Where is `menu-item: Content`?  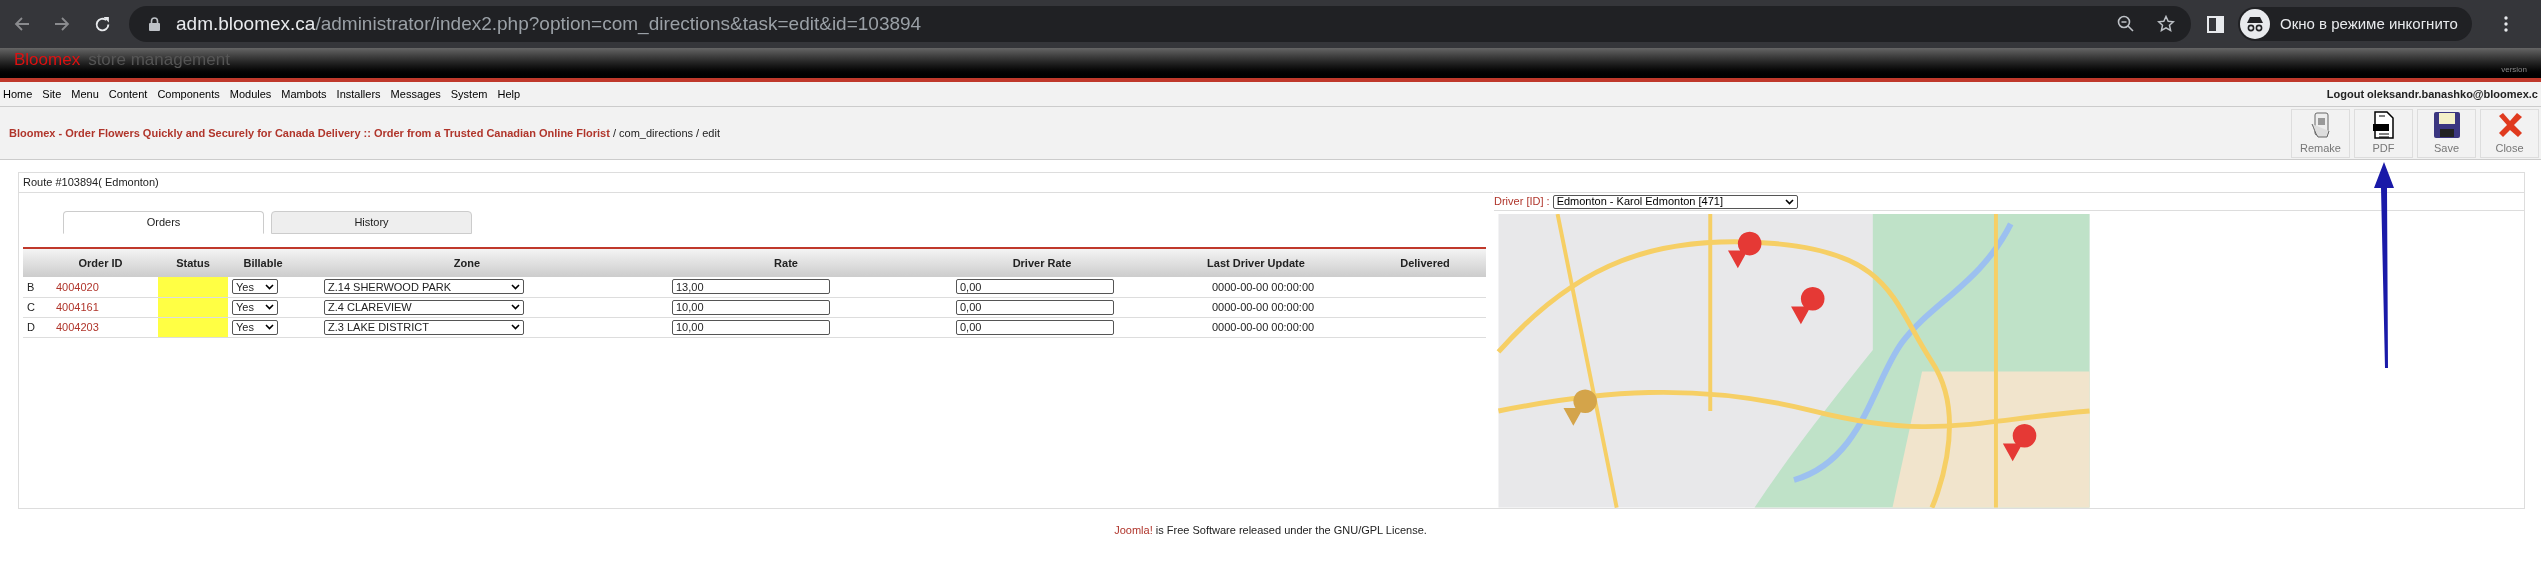
menu-item: Content is located at coordinates (128, 94).